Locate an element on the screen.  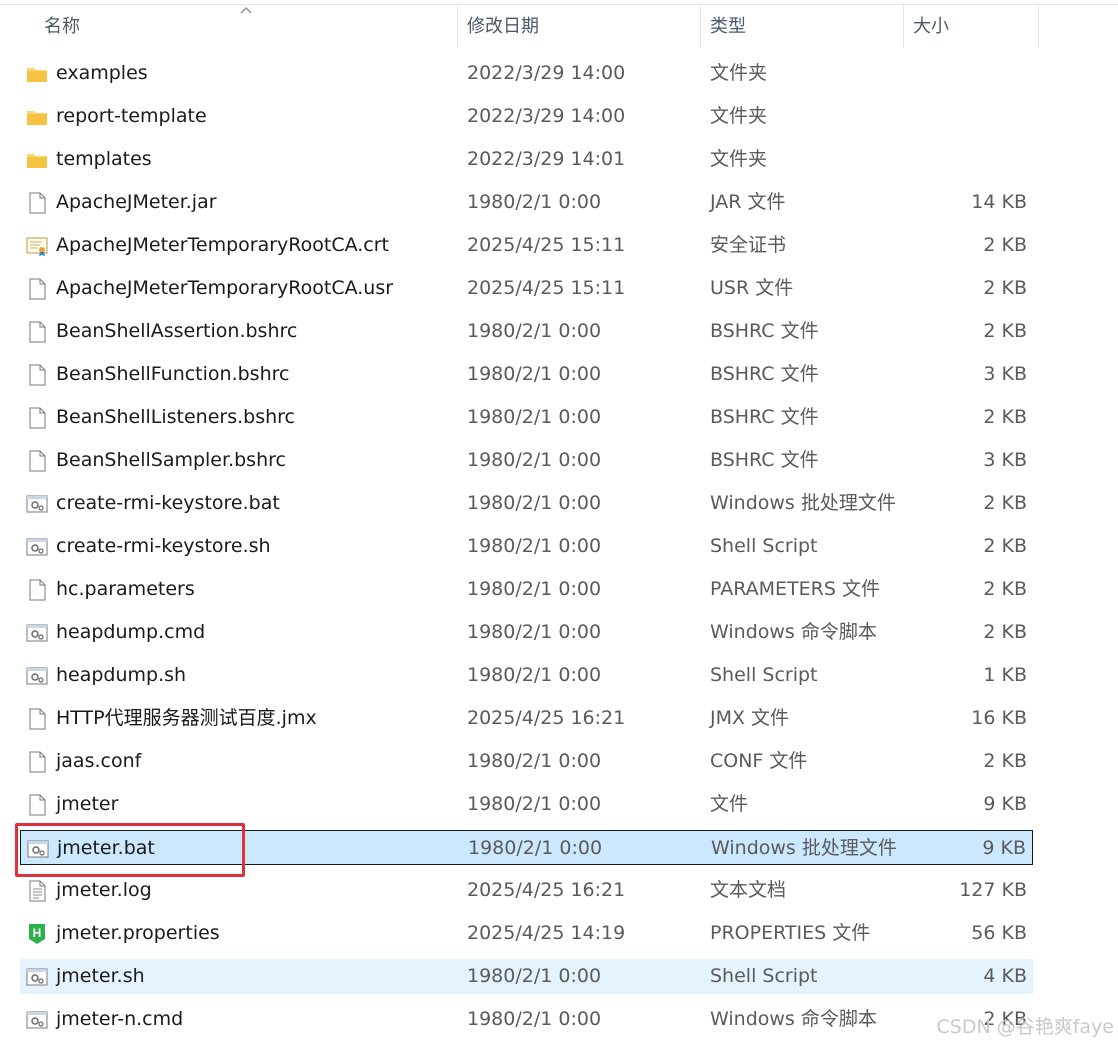
file-row: jmeter 1980/2/1 0:00 文件 9 KB is located at coordinates (526, 804).